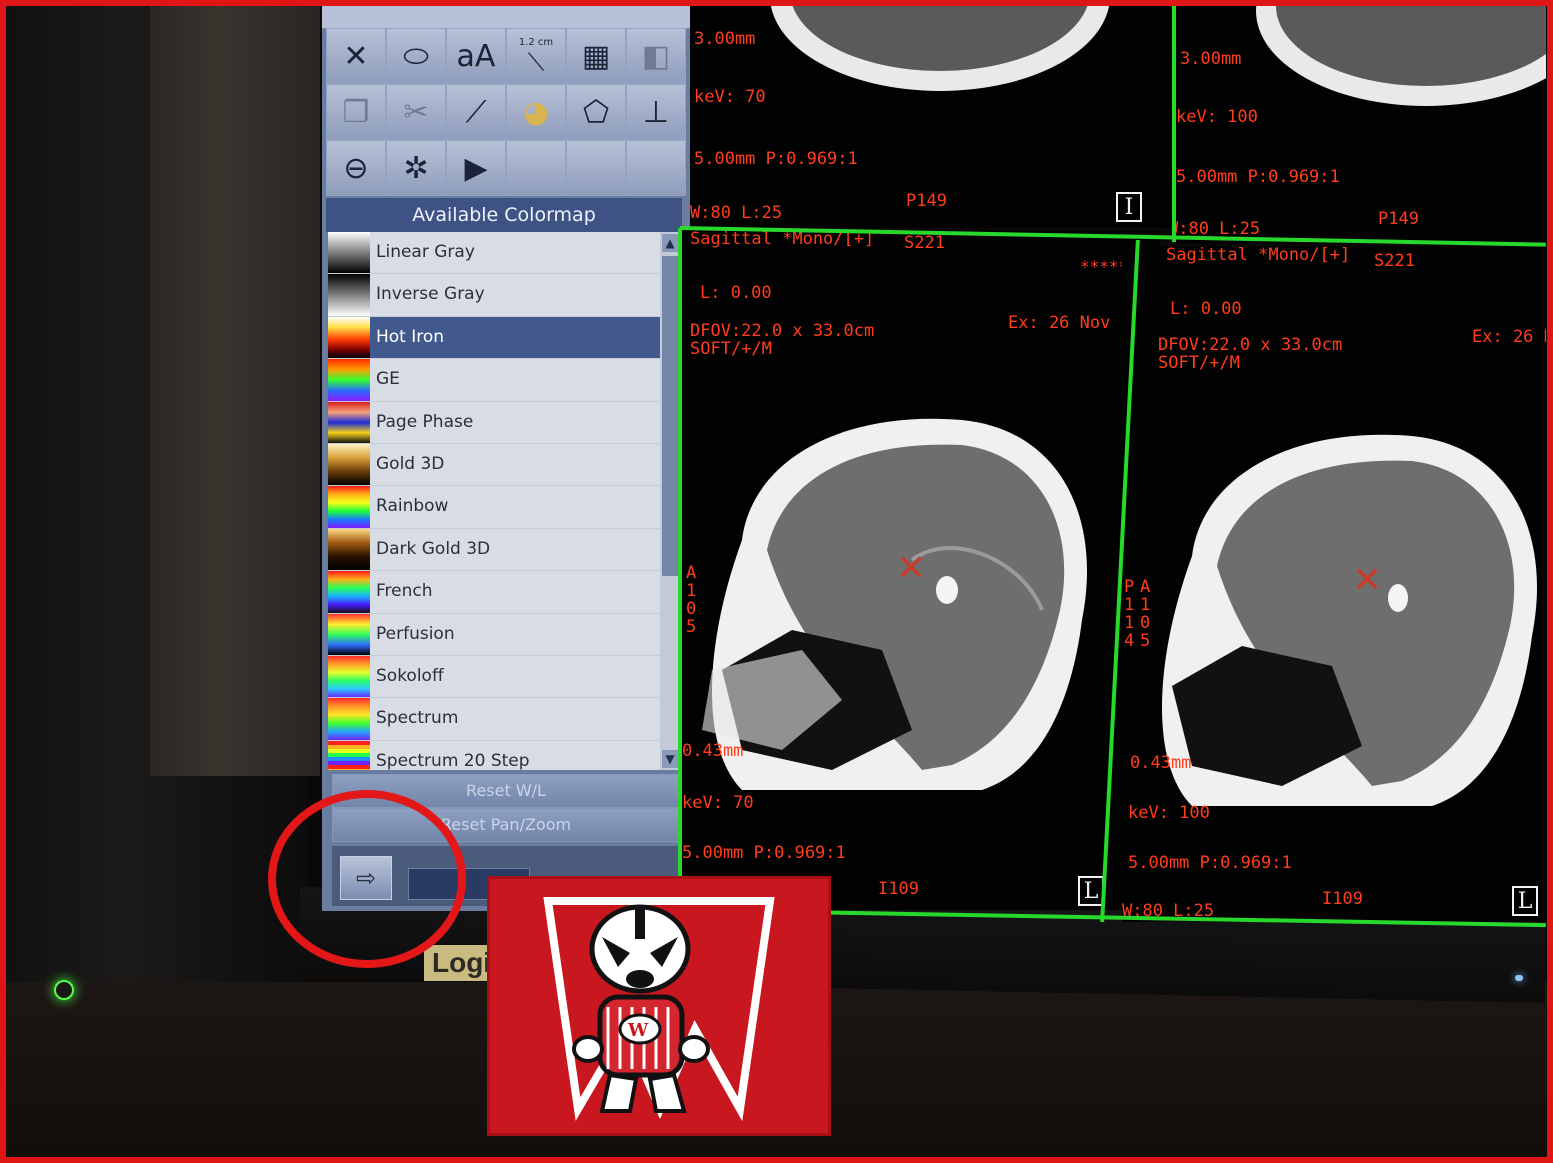  I want to click on colormap-item-page-phase: Page Phase, so click(494, 422).